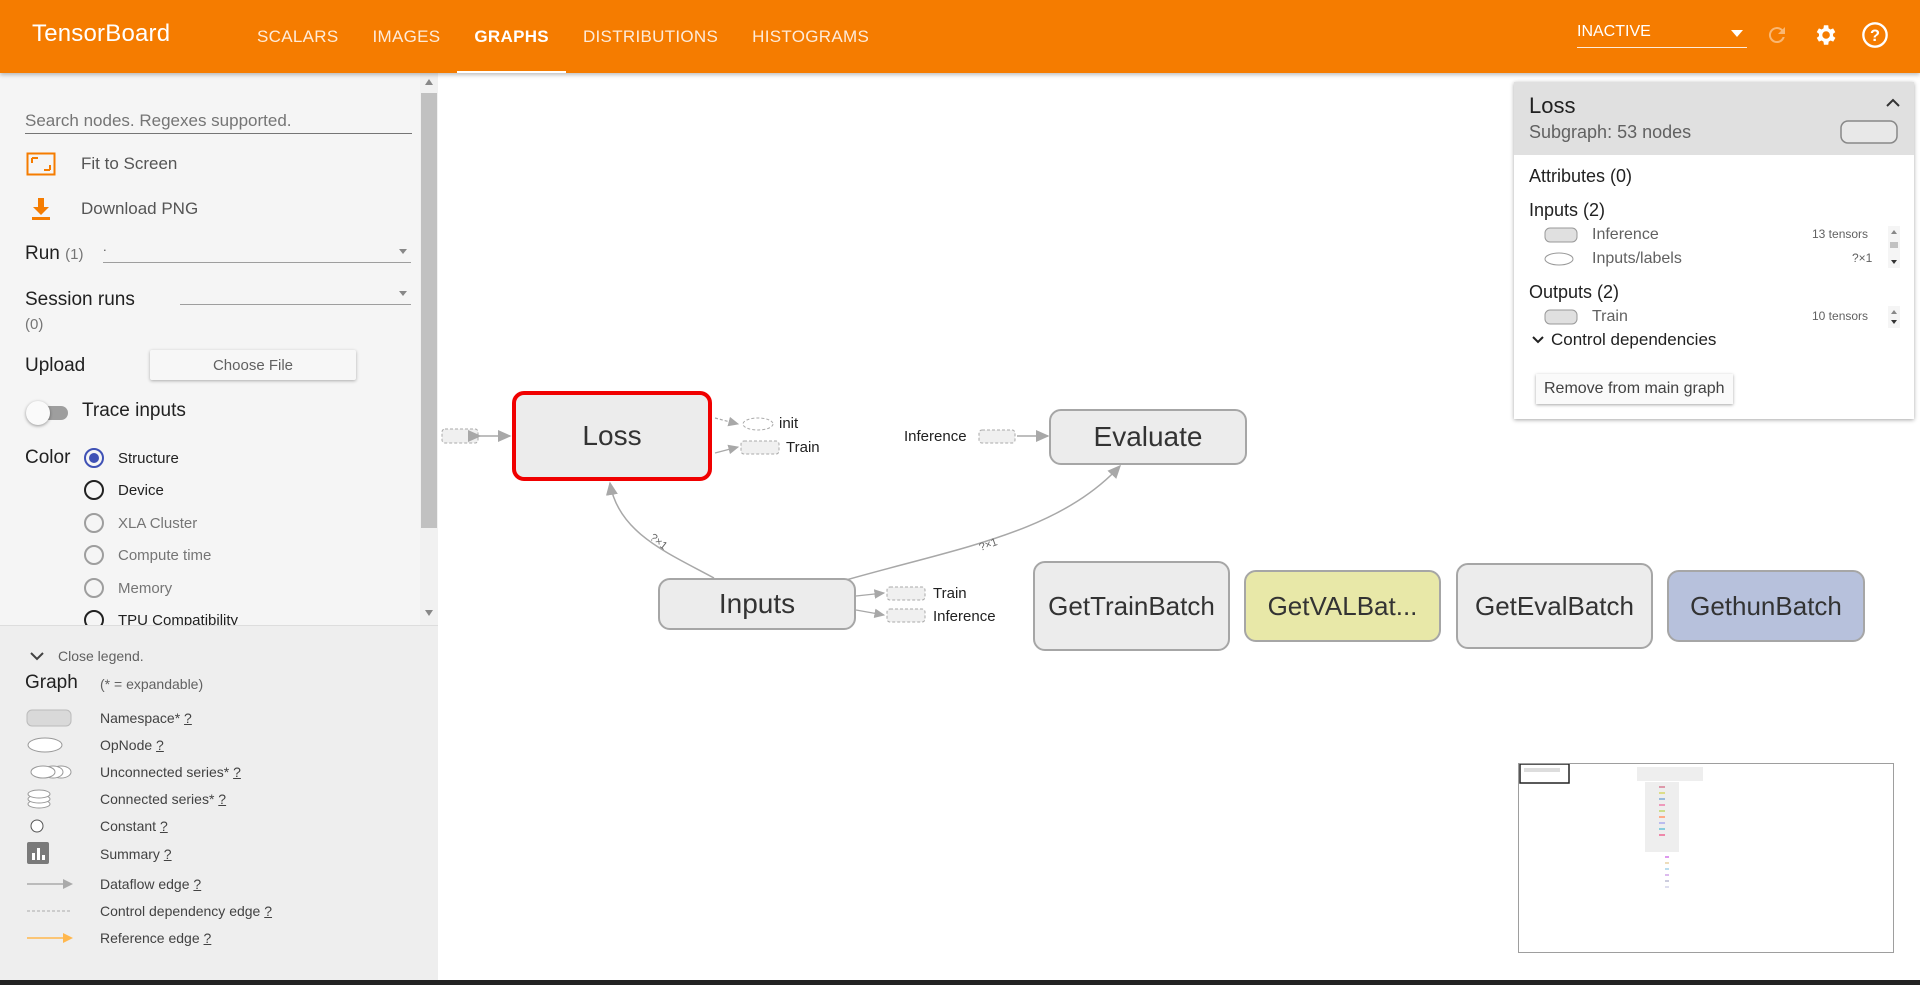 The width and height of the screenshot is (1920, 985). I want to click on toggle-knob, so click(38, 413).